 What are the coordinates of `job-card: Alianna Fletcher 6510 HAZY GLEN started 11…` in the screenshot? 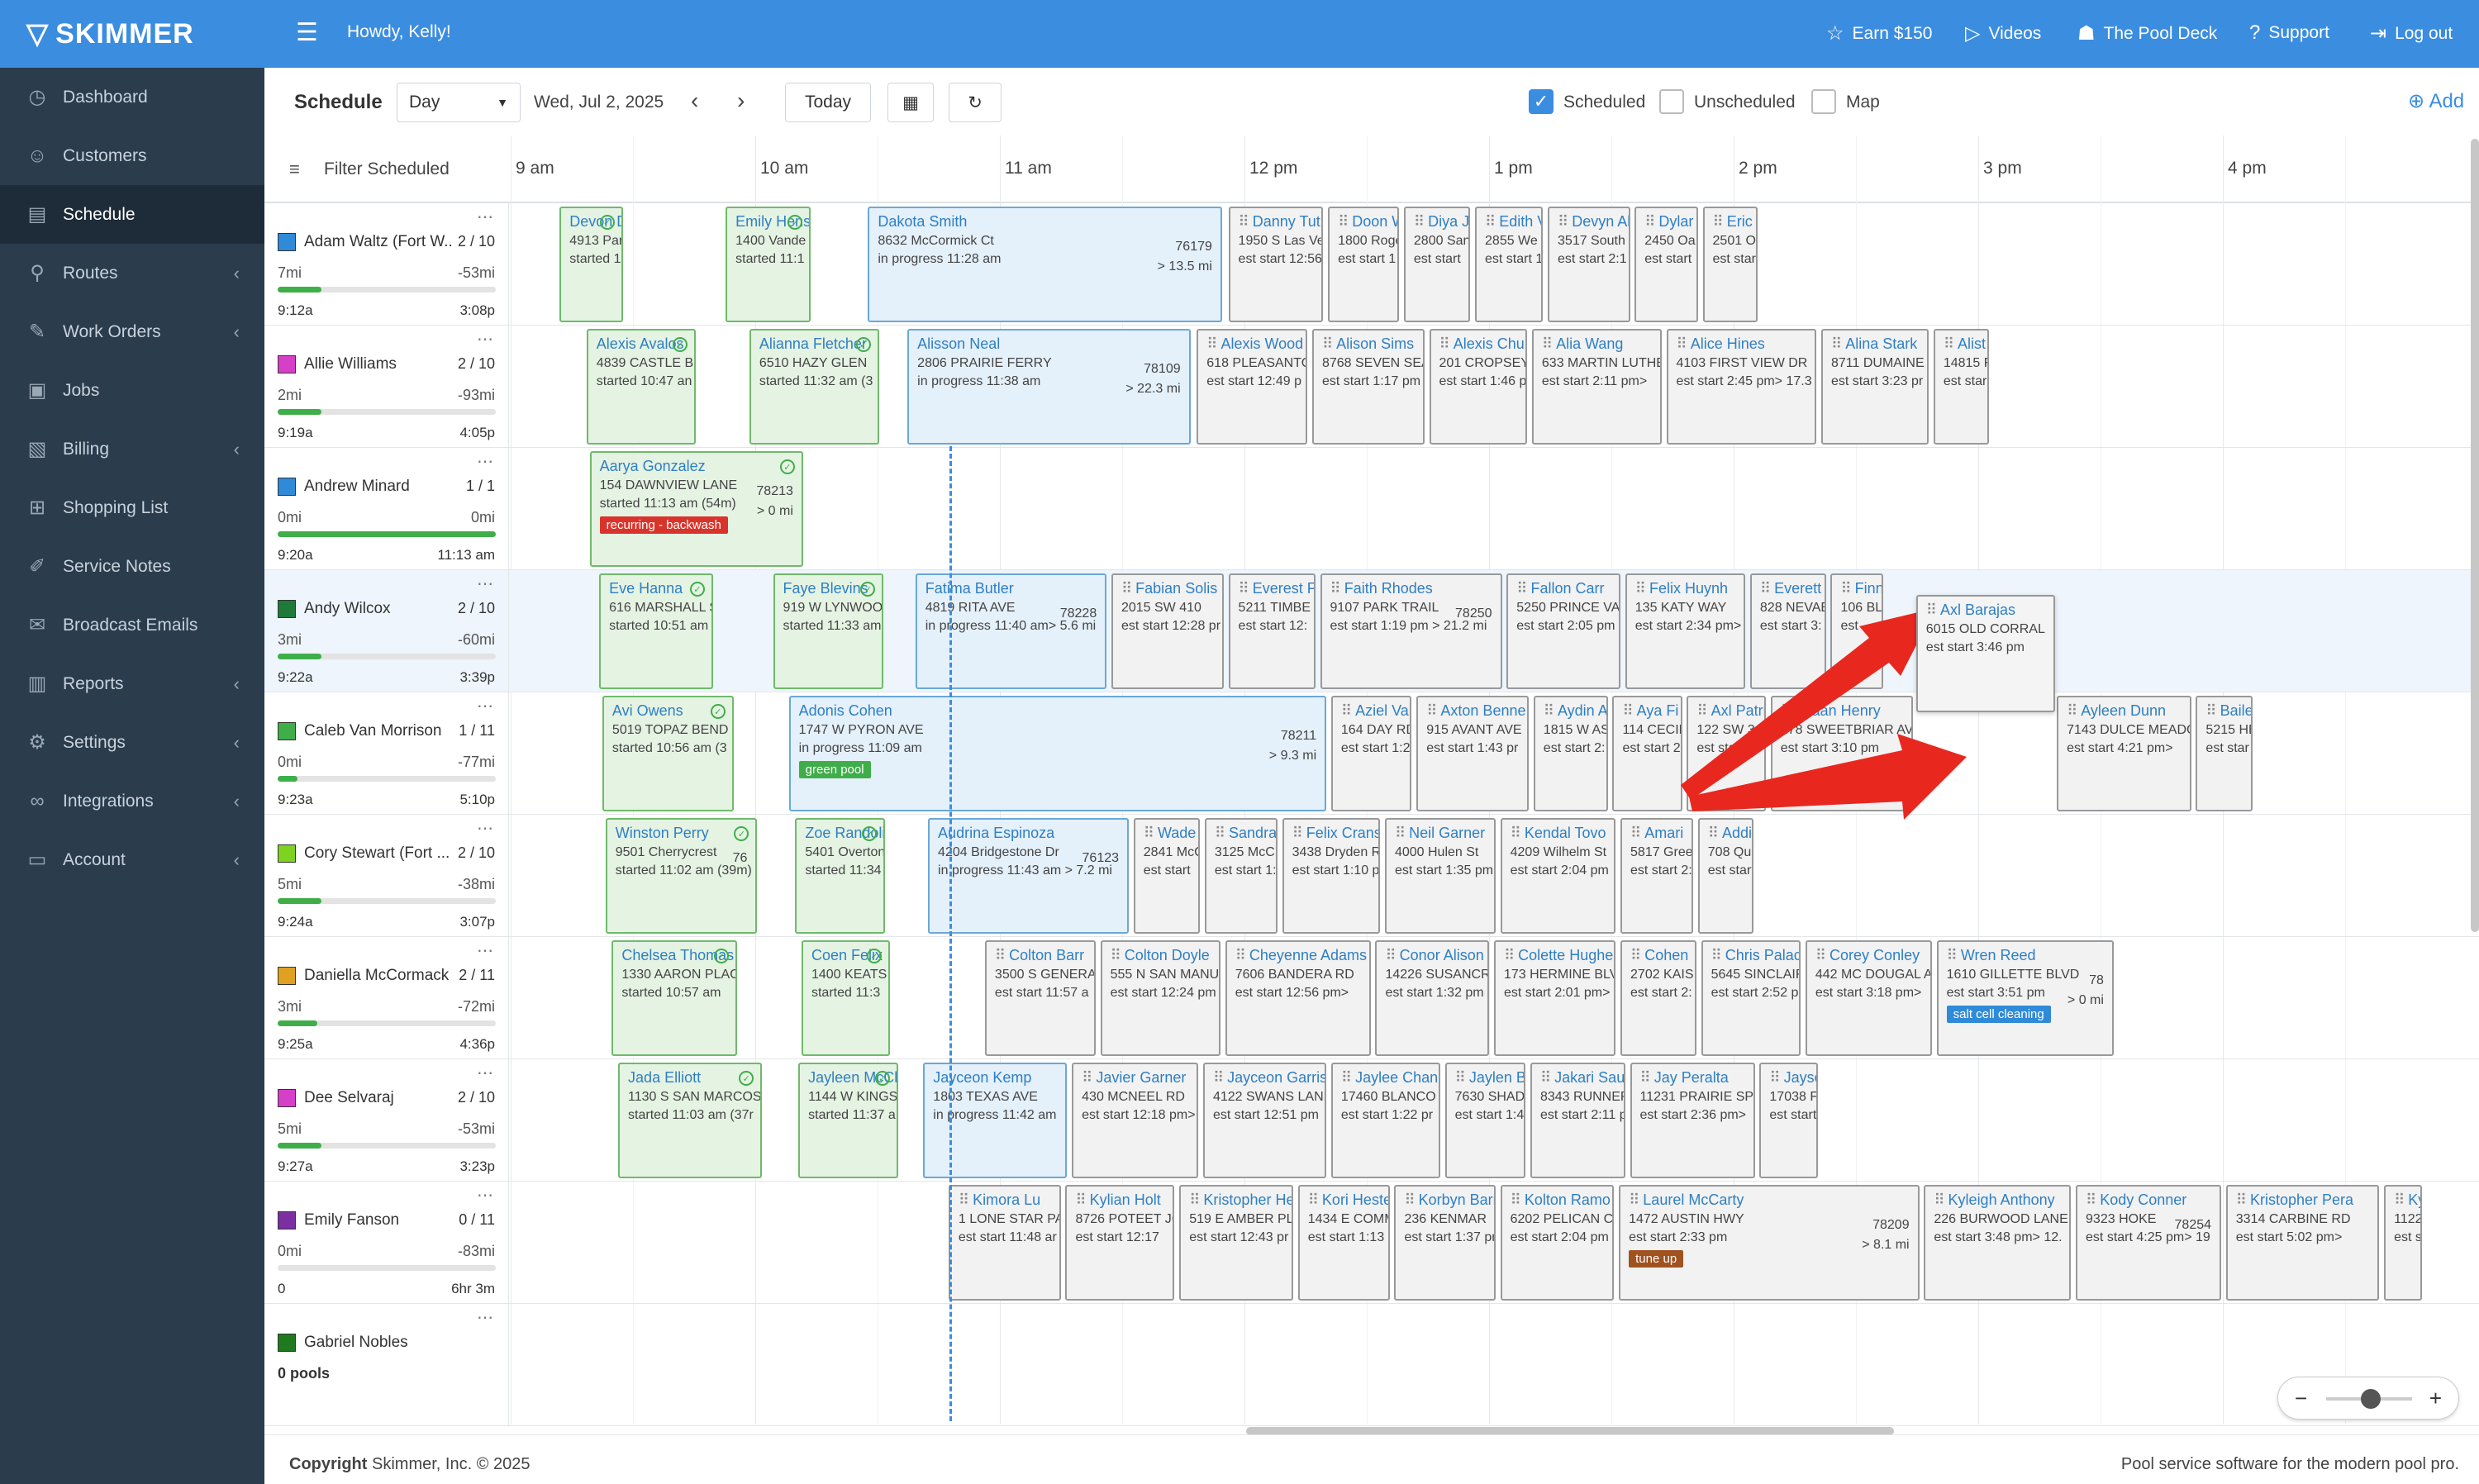 It's located at (814, 387).